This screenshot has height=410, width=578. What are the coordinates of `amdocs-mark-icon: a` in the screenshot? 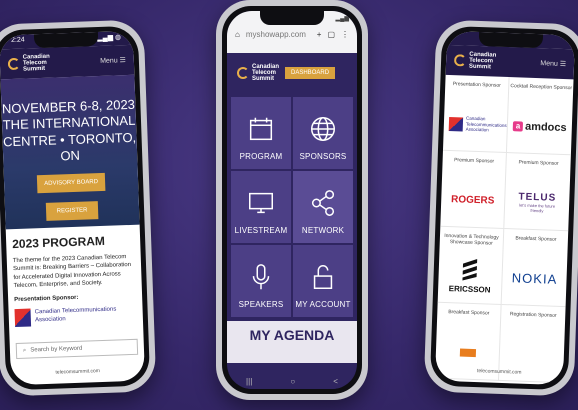 It's located at (518, 126).